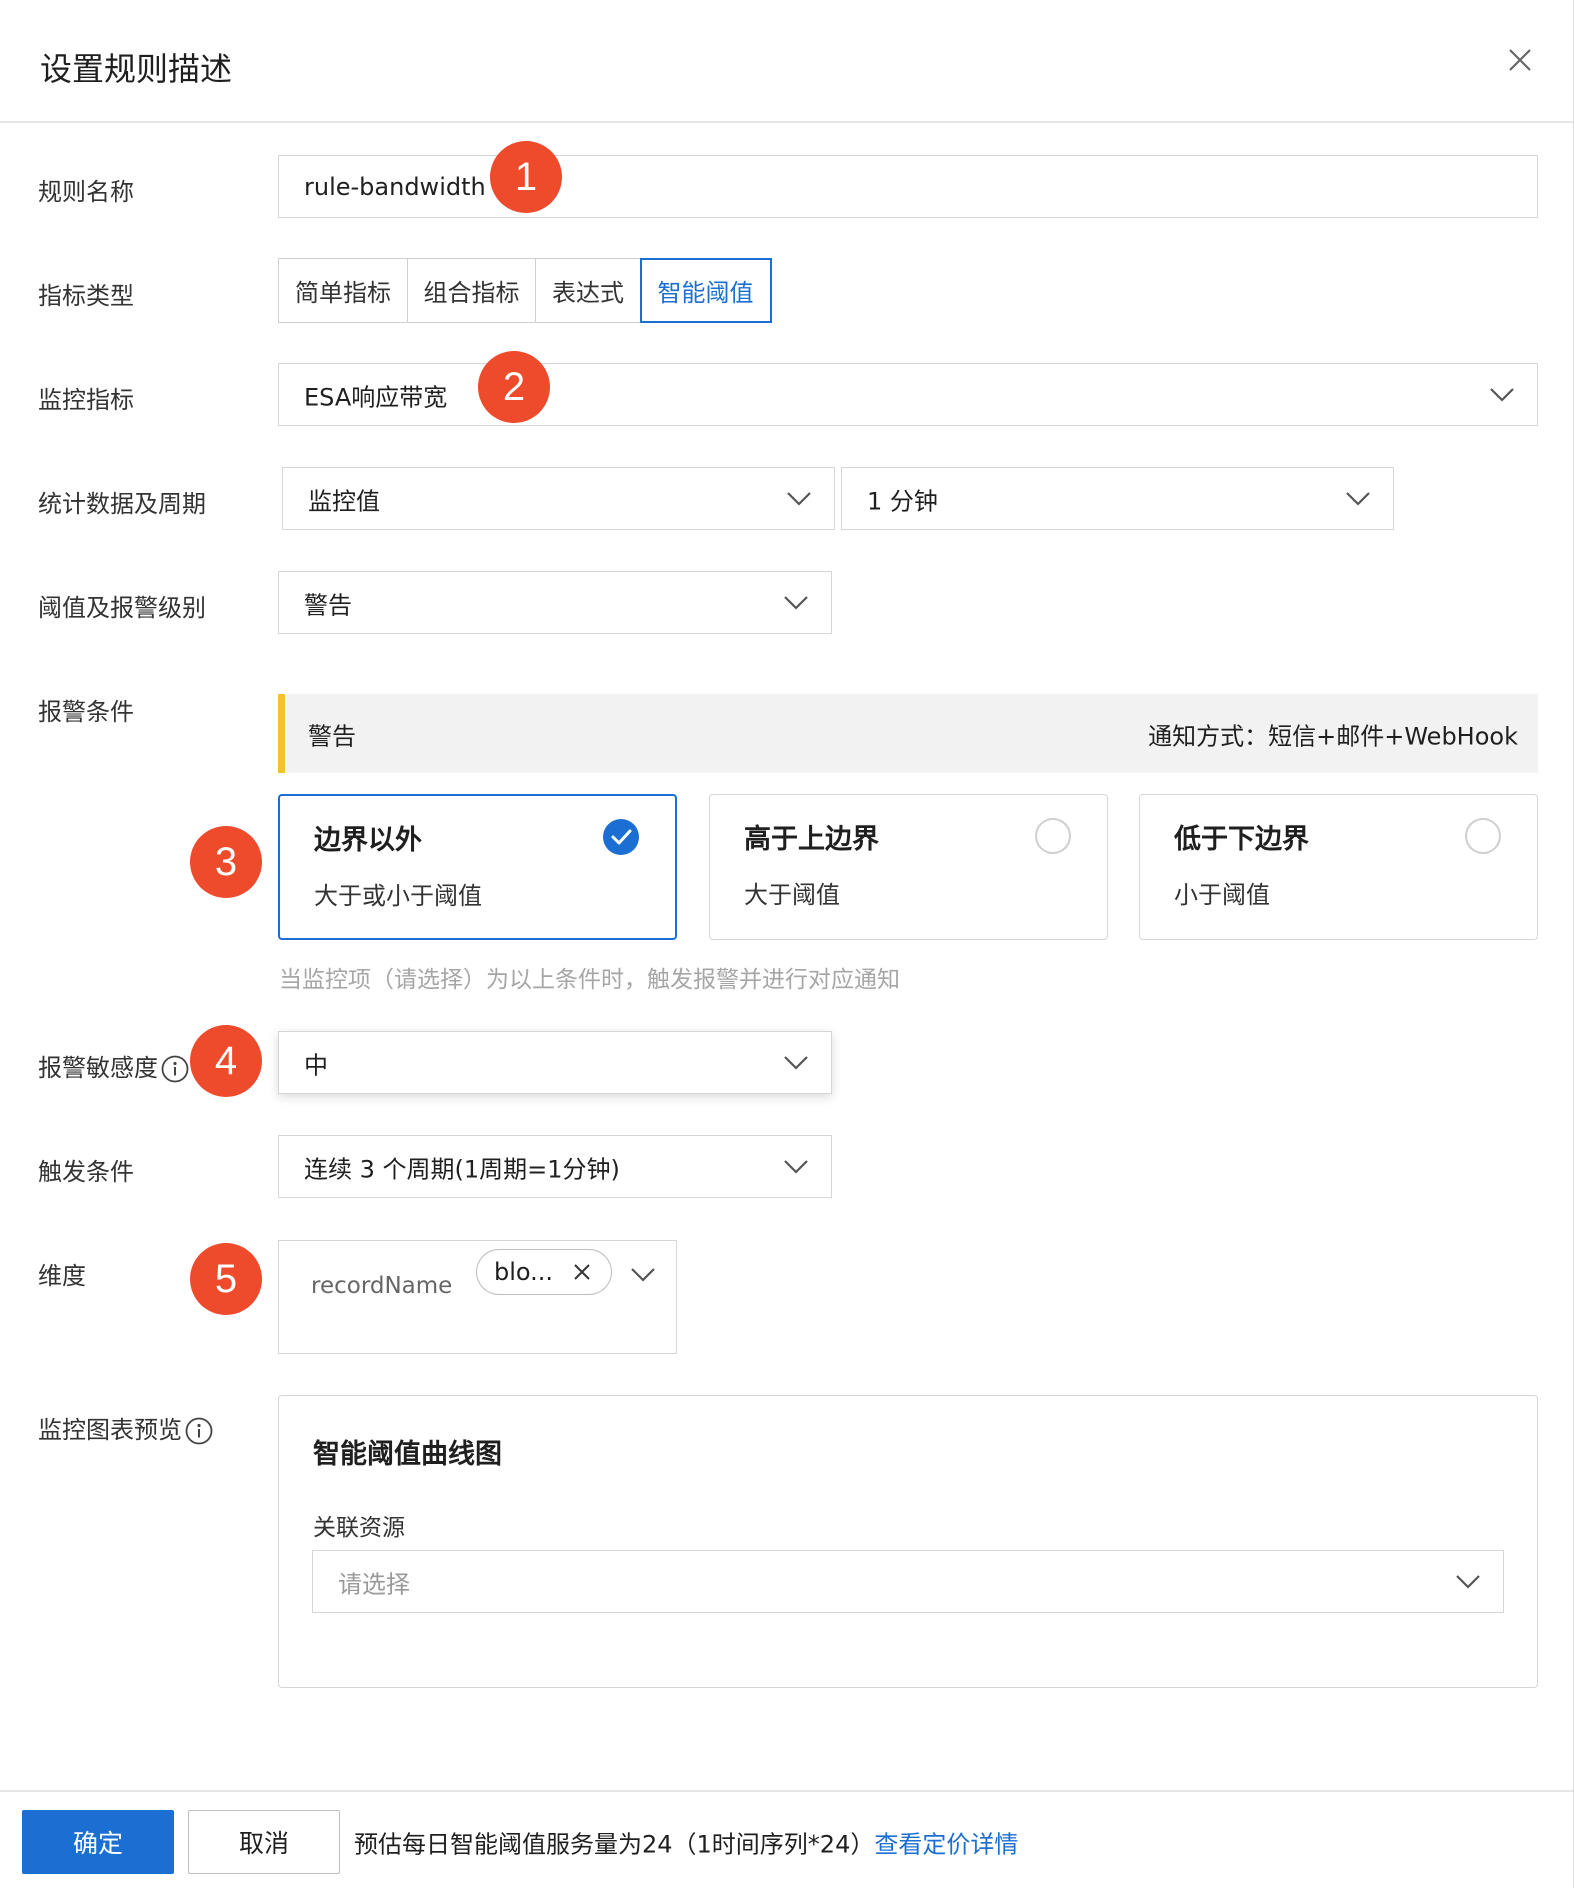 Image resolution: width=1574 pixels, height=1888 pixels. Describe the element at coordinates (908, 733) in the screenshot. I see `alert-level-bar: 警告 通知方式：短信+邮件+WebHook` at that location.